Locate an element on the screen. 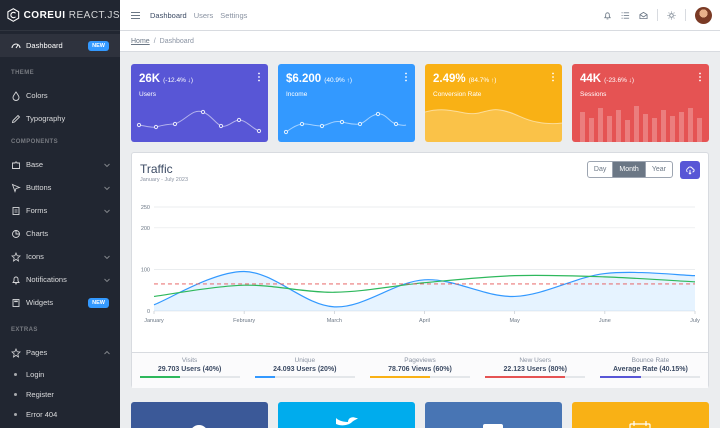 This screenshot has height=428, width=720. traffic-title: Traffic is located at coordinates (156, 169).